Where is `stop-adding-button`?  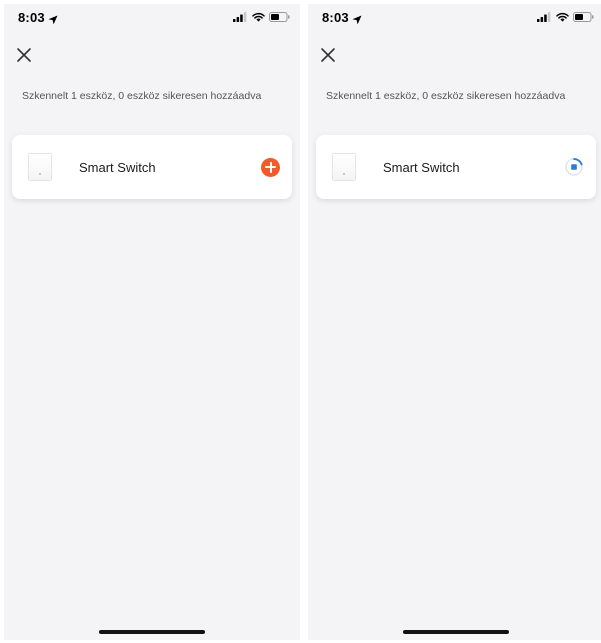
stop-adding-button is located at coordinates (574, 167).